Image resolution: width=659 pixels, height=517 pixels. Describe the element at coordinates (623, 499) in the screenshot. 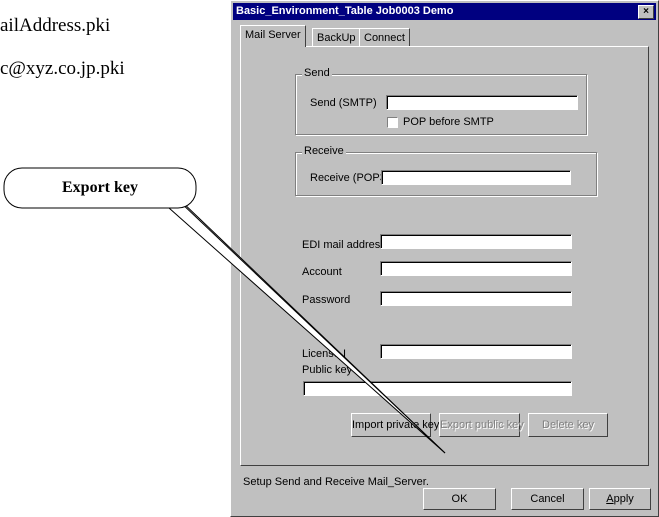

I see `apply-label-rest: pply` at that location.